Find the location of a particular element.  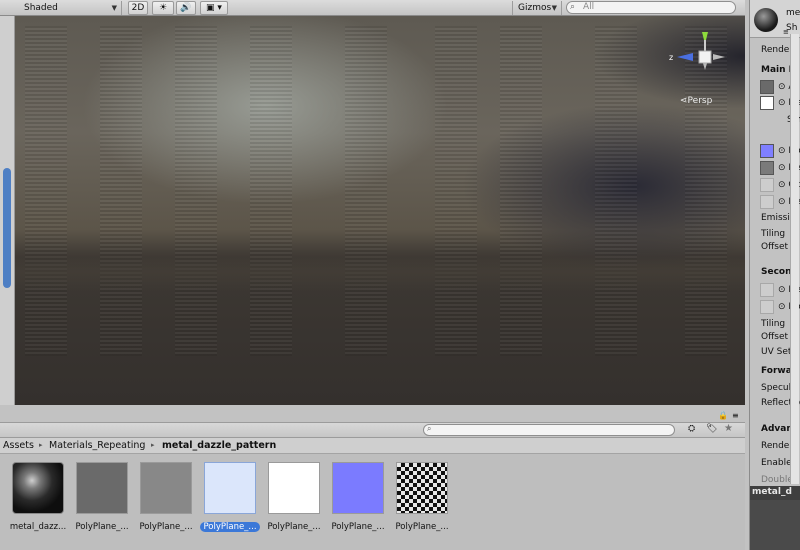

advanced-options-header: Advan is located at coordinates (777, 429).